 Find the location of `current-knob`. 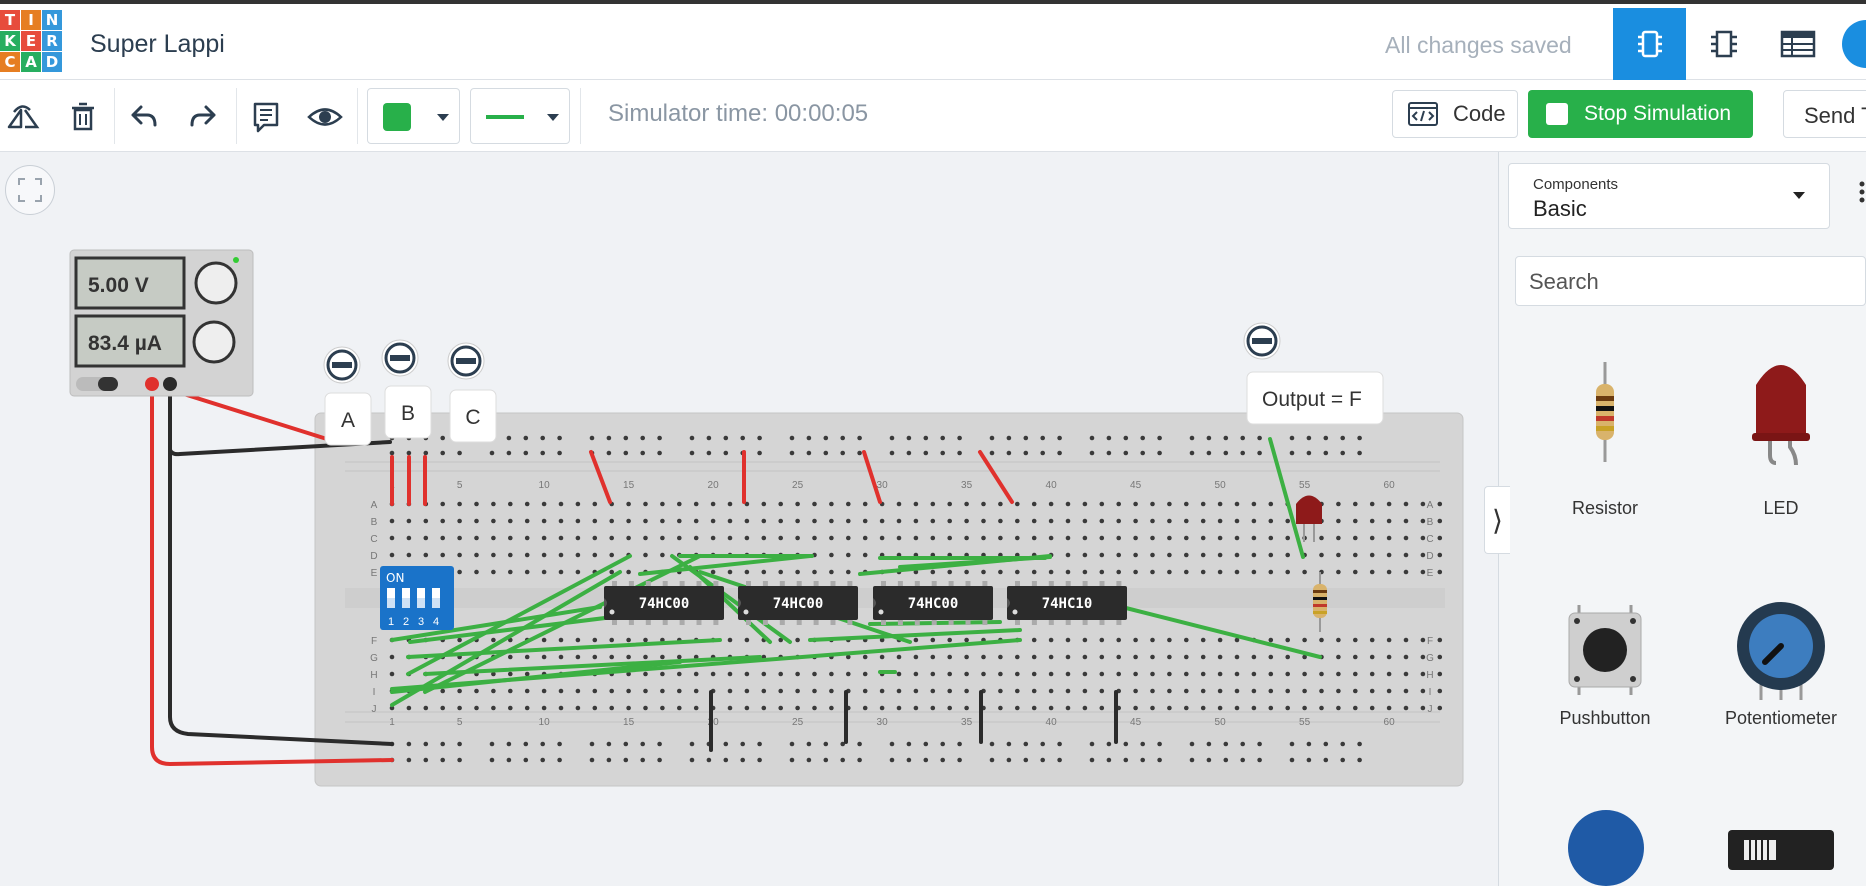

current-knob is located at coordinates (214, 342).